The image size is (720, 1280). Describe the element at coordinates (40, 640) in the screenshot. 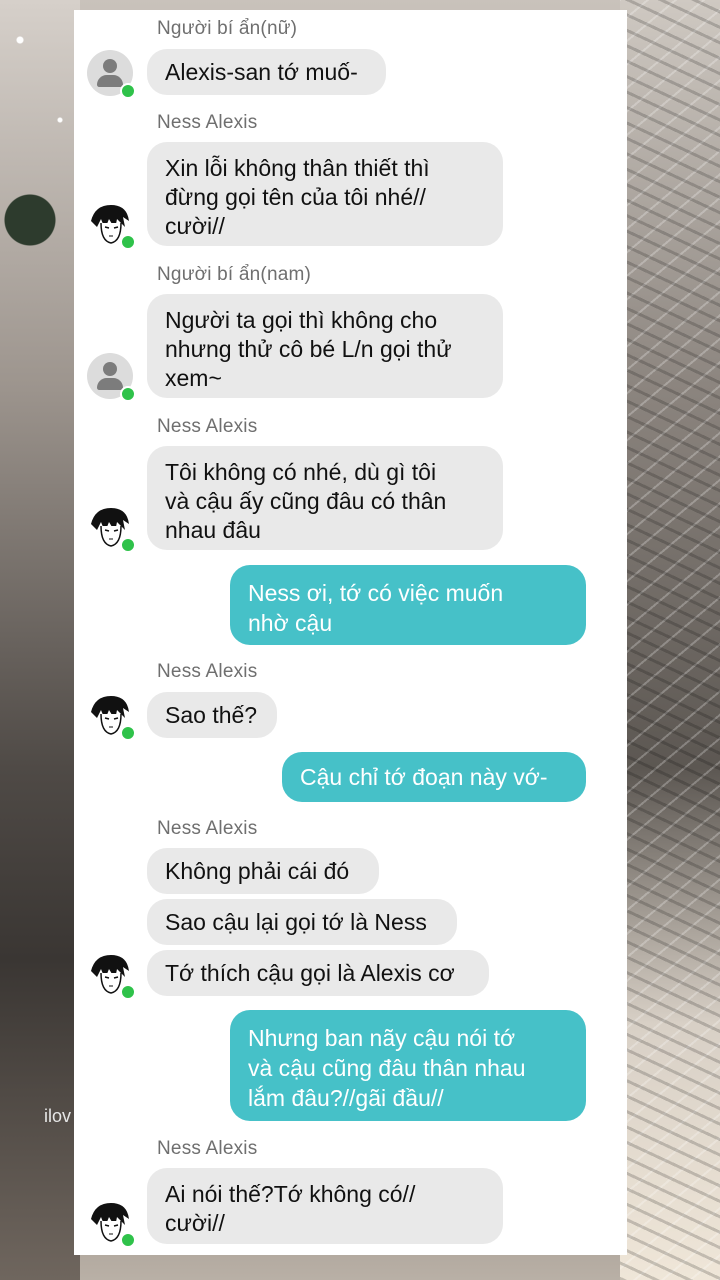

I see `background-left` at that location.